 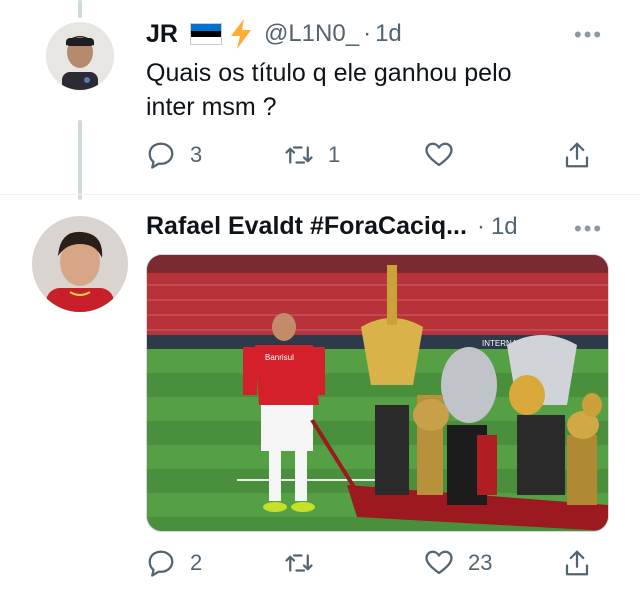 I want to click on reply-count: 2, so click(x=196, y=562).